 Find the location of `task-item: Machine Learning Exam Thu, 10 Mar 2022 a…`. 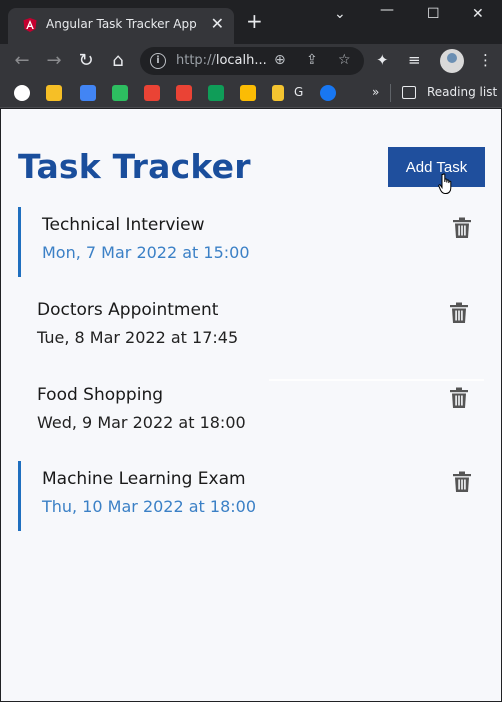

task-item: Machine Learning Exam Thu, 10 Mar 2022 a… is located at coordinates (251, 496).